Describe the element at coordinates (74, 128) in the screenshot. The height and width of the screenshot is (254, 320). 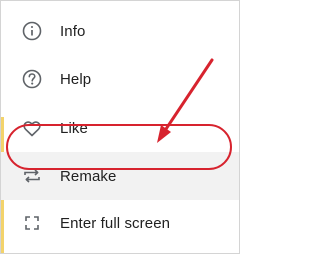
I see `menu-item-label: Like` at that location.